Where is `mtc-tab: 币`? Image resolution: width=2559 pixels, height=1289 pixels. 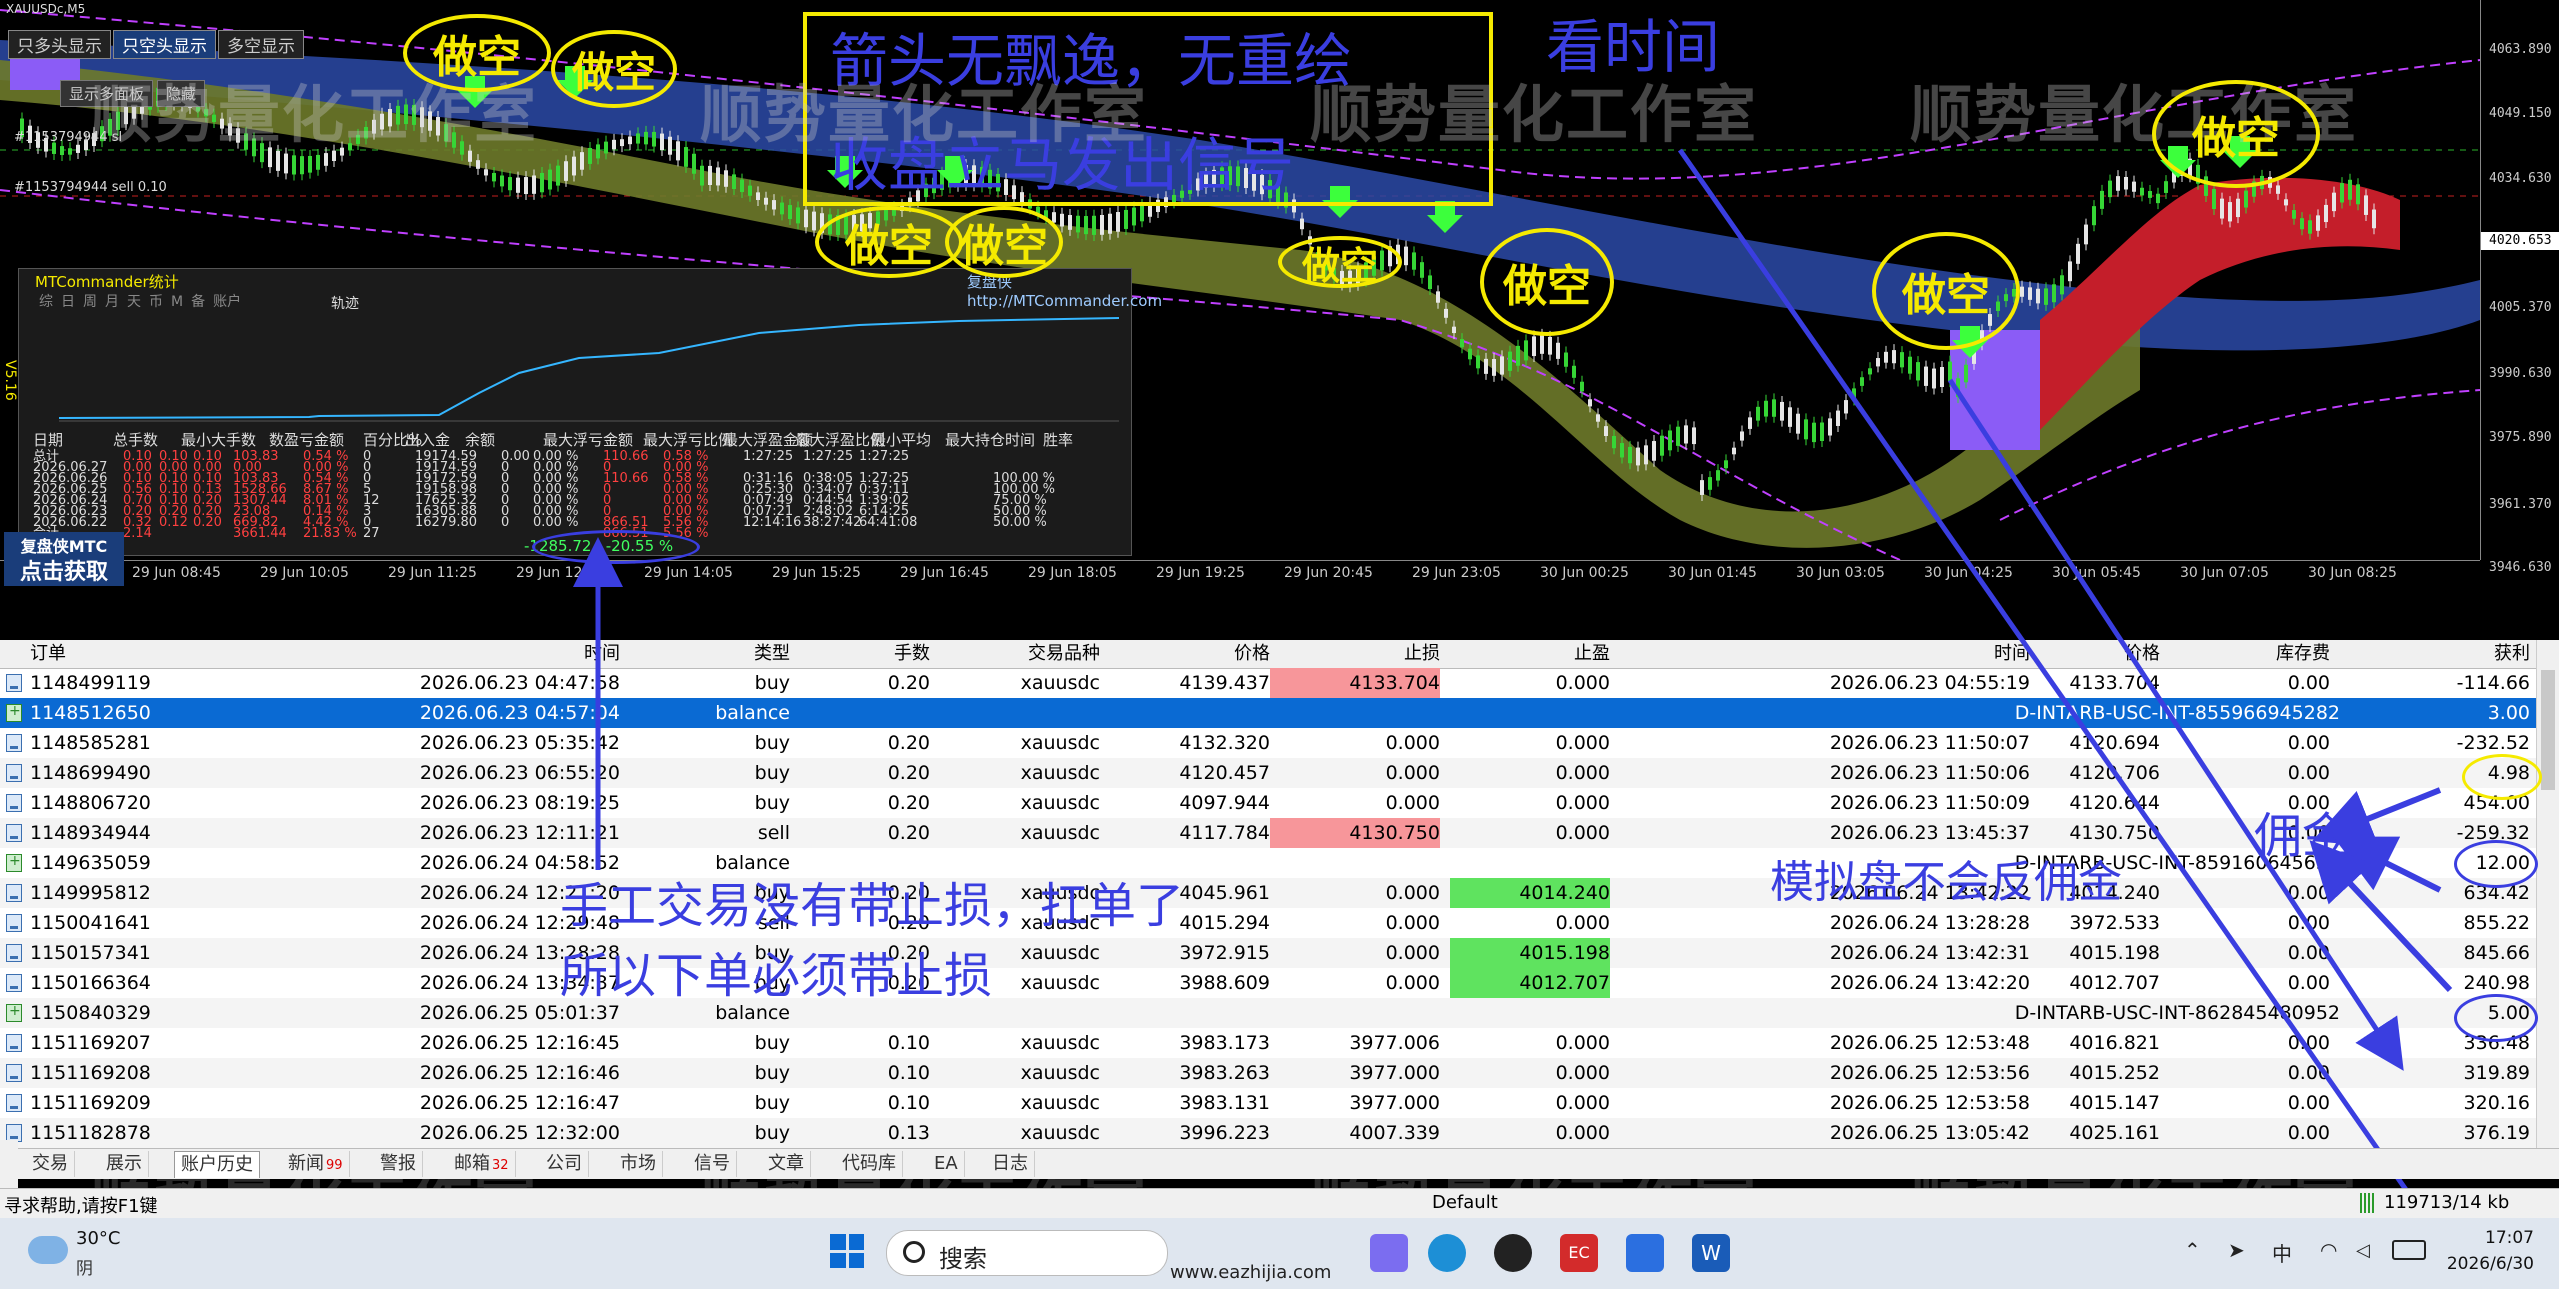 mtc-tab: 币 is located at coordinates (156, 302).